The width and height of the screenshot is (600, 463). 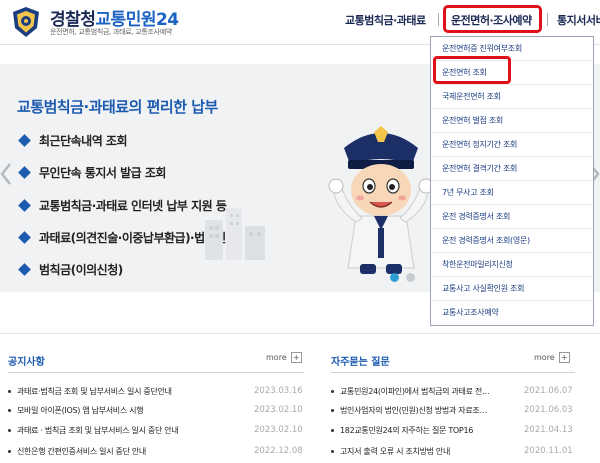 What do you see at coordinates (83, 140) in the screenshot?
I see `banner-link-label: 최근단속내역 조회` at bounding box center [83, 140].